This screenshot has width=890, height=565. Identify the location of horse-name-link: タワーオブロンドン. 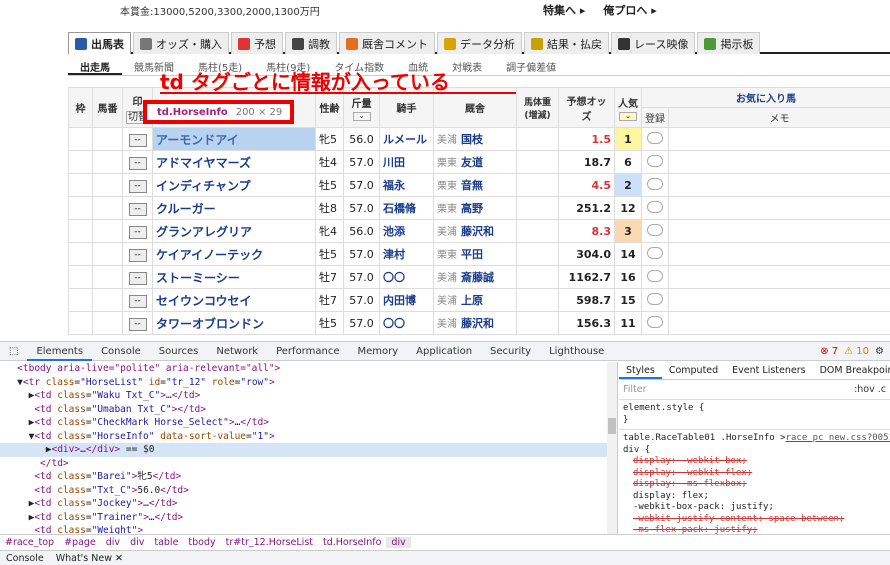
(210, 324).